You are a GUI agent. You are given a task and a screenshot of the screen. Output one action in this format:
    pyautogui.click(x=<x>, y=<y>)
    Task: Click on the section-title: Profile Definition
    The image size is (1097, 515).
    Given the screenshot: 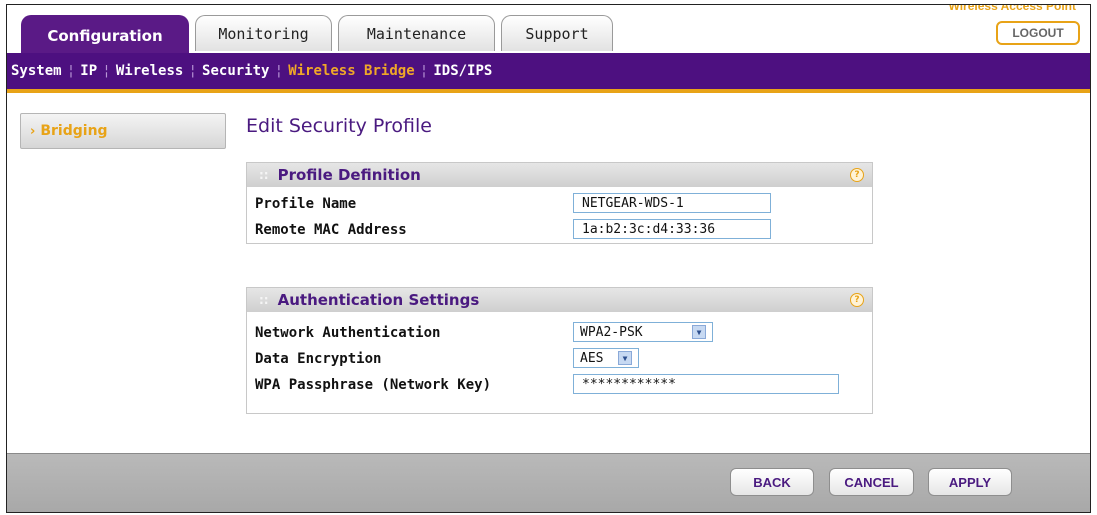 What is the action you would take?
    pyautogui.click(x=349, y=175)
    